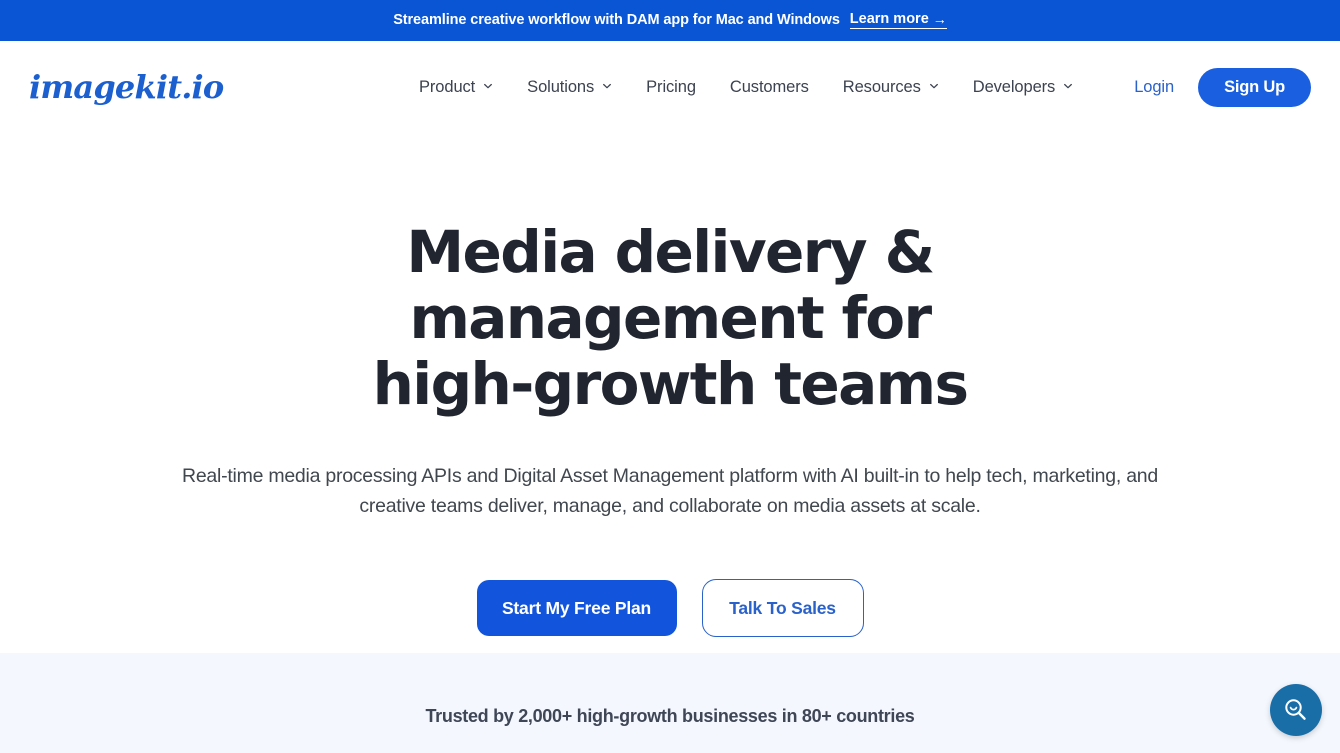  I want to click on nav-label-pricing: Pricing, so click(671, 86).